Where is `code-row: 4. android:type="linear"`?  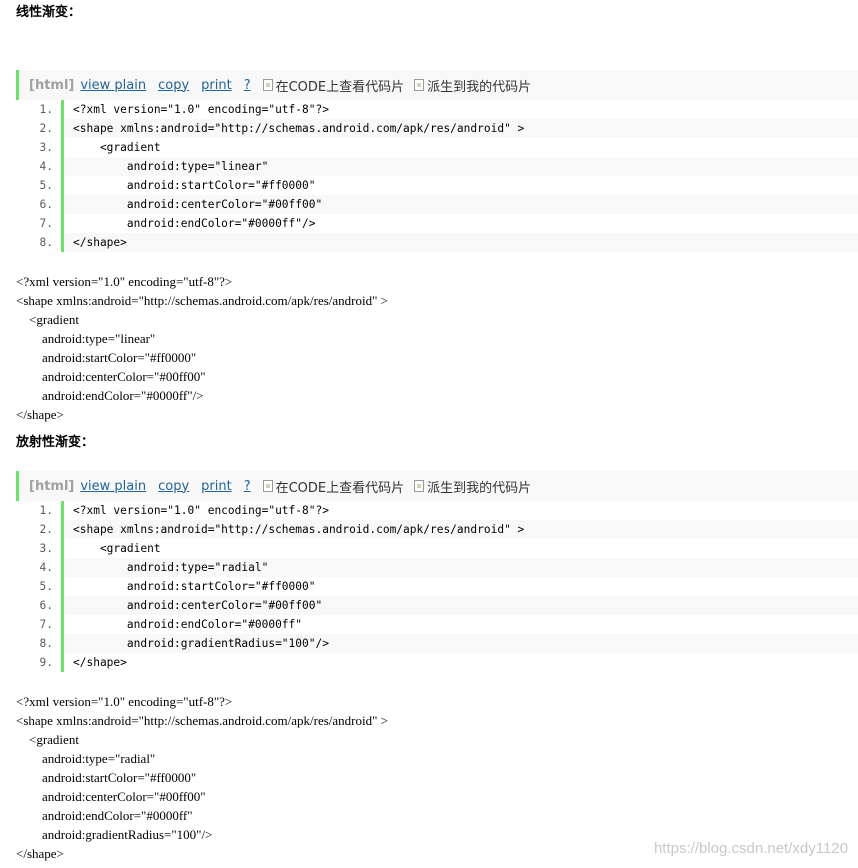
code-row: 4. android:type="linear" is located at coordinates (437, 166).